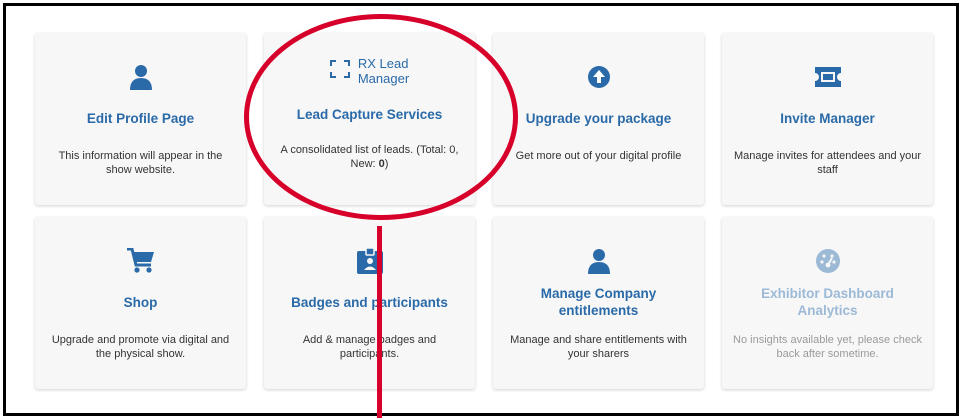 Image resolution: width=961 pixels, height=418 pixels. I want to click on arrow-up-circle-icon, so click(599, 77).